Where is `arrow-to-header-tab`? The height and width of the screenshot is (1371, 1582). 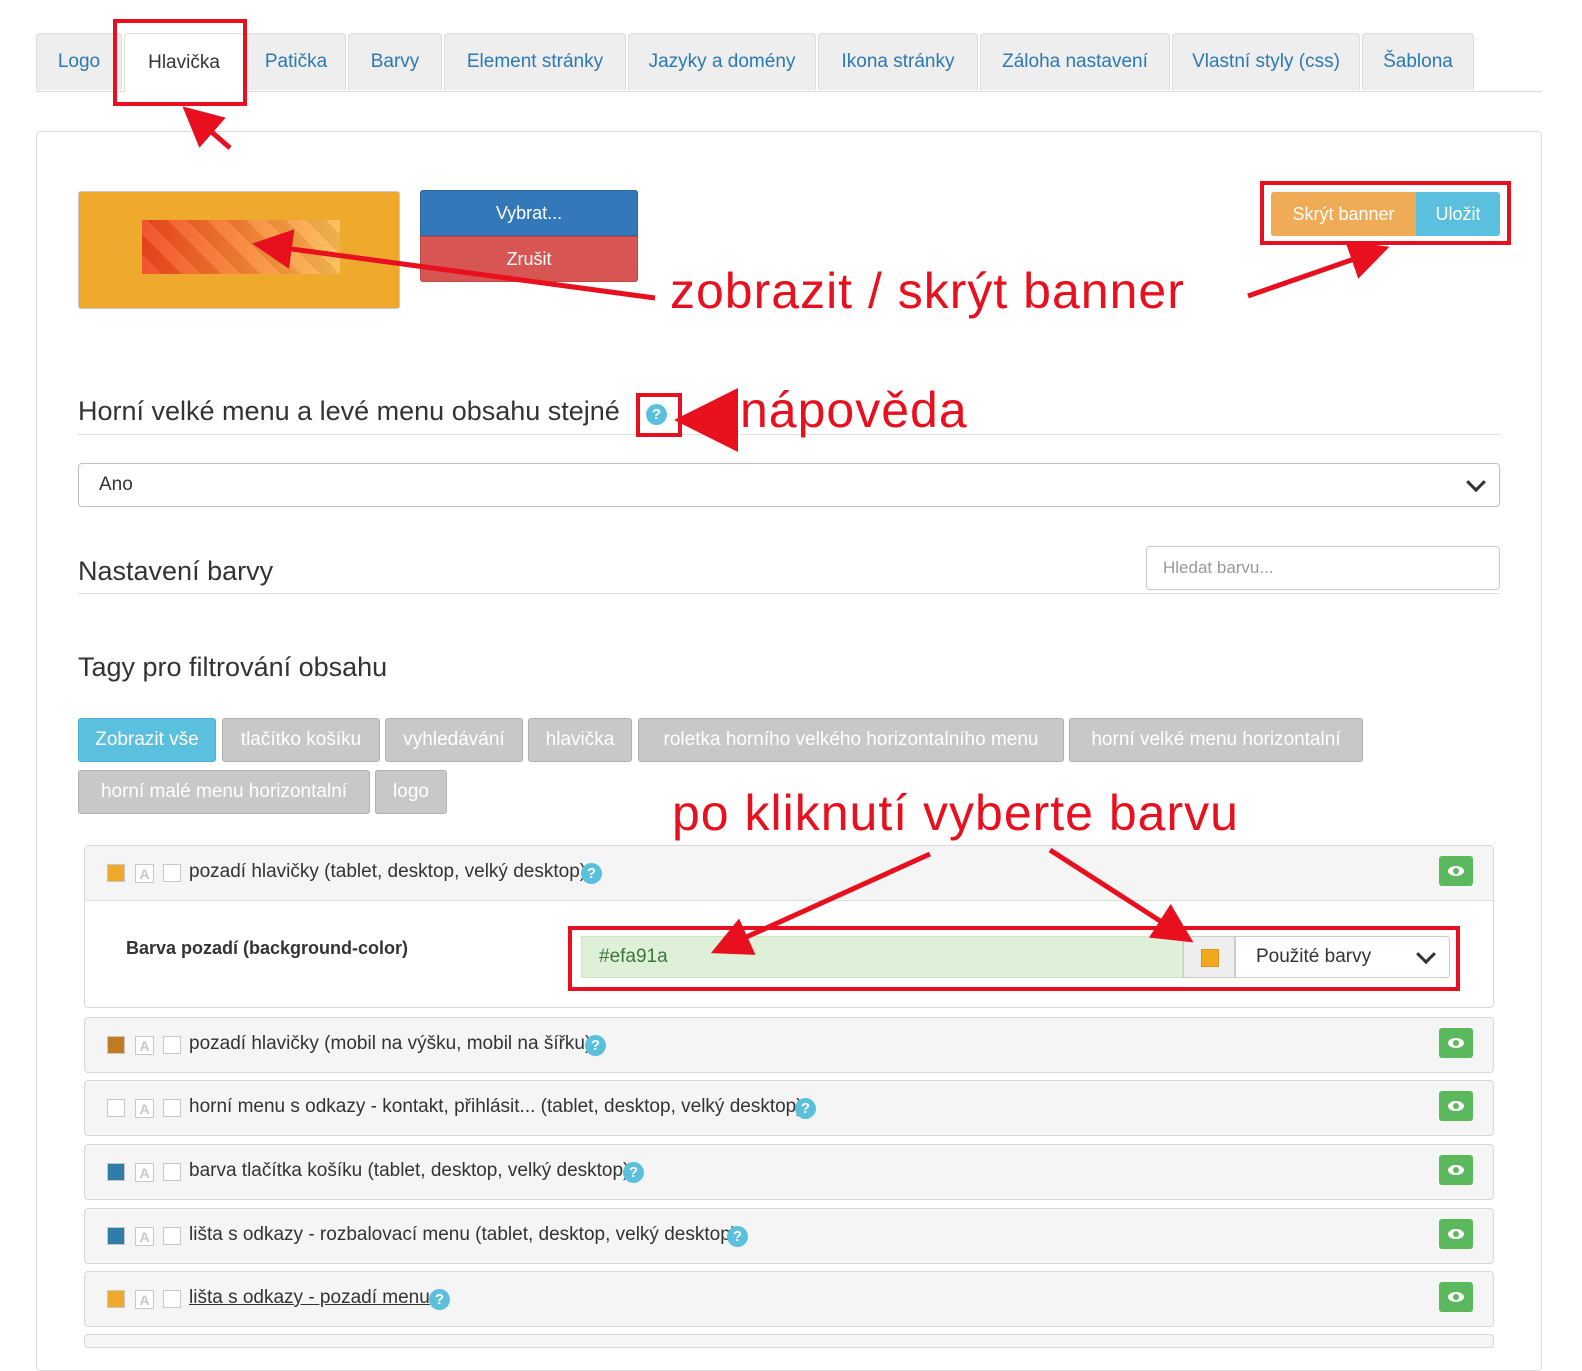 arrow-to-header-tab is located at coordinates (207, 128).